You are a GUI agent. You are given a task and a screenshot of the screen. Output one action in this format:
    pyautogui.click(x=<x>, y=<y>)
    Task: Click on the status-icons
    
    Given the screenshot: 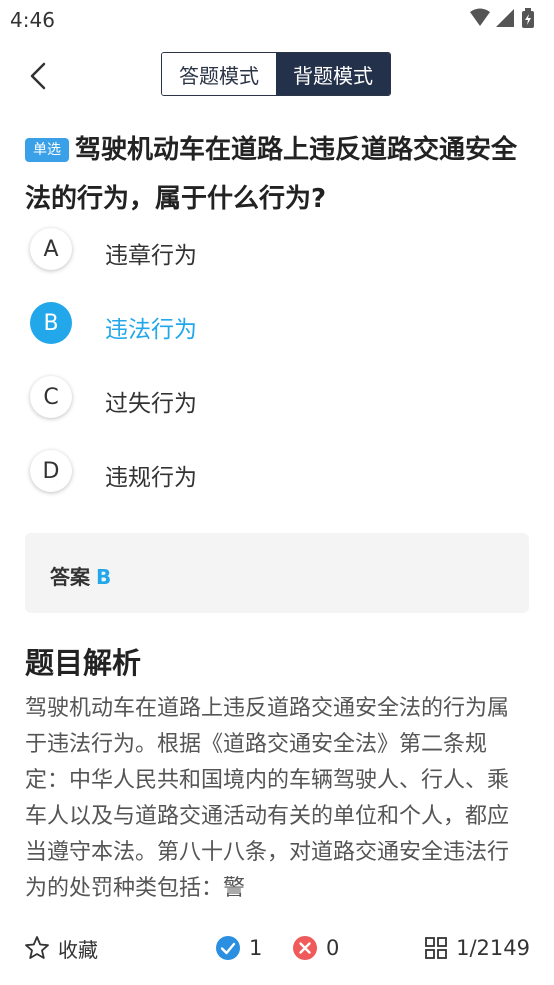 What is the action you would take?
    pyautogui.click(x=502, y=18)
    